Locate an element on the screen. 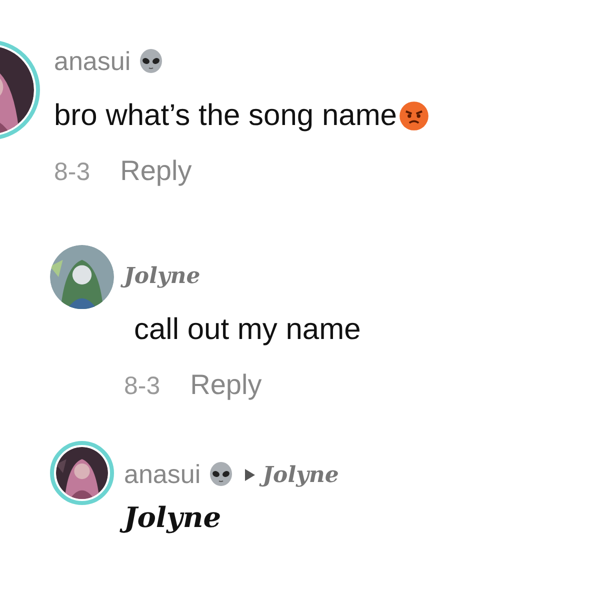  comment-text: call out my name is located at coordinates (247, 330).